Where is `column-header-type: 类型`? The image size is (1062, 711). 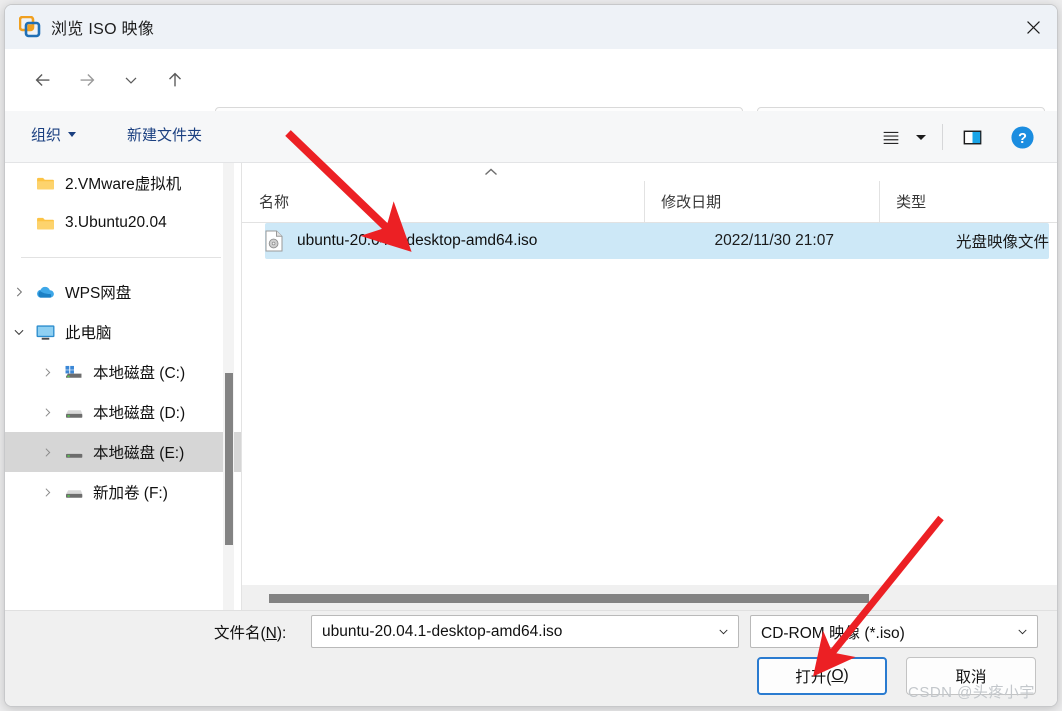
column-header-type: 类型 is located at coordinates (968, 201).